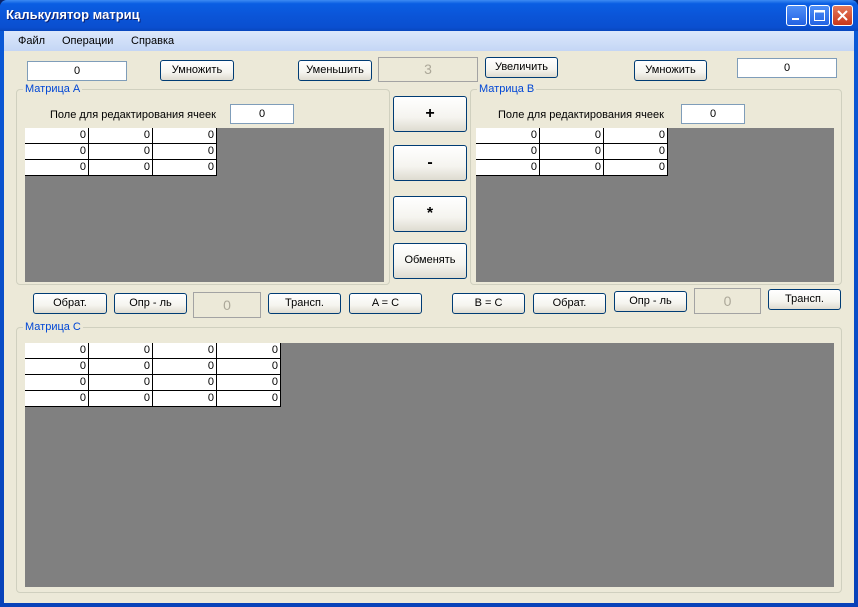  What do you see at coordinates (197, 70) in the screenshot?
I see `multiply-a-by-scalar-button: Умножить` at bounding box center [197, 70].